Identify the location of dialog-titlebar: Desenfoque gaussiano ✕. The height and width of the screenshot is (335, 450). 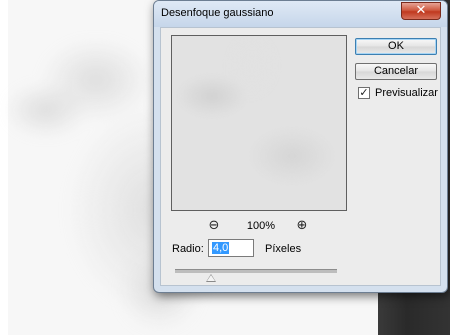
(300, 14).